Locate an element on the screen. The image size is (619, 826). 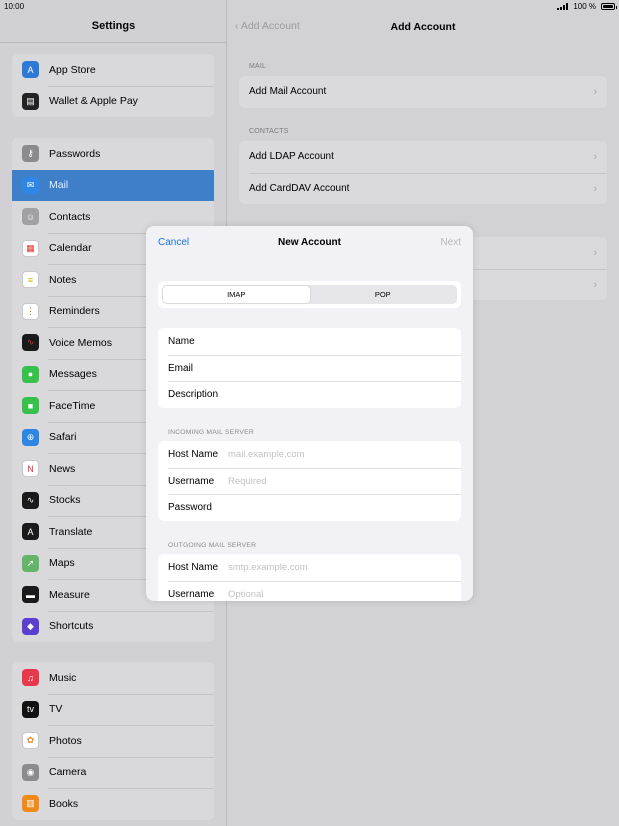
add-ldap-account-row: Add LDAP Account › is located at coordinates (423, 157).